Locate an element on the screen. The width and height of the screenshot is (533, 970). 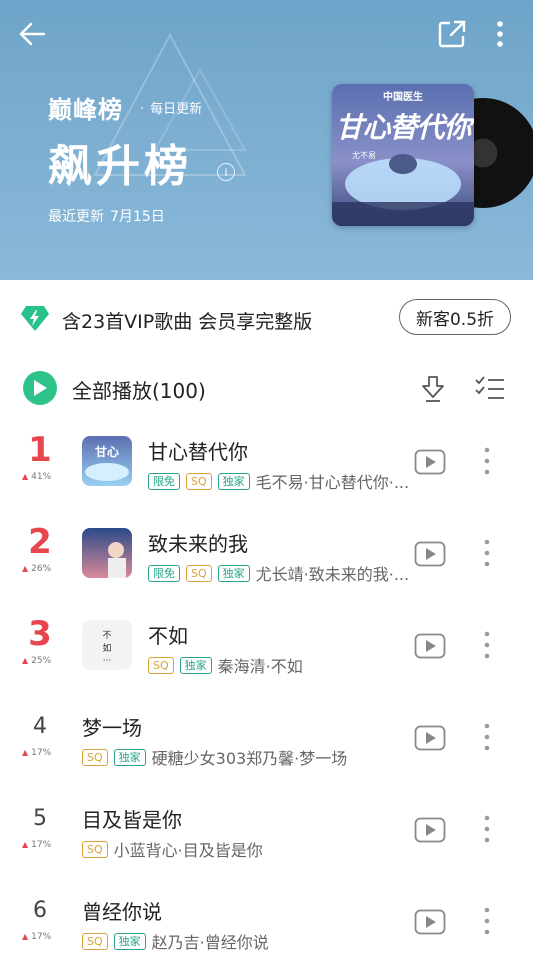
song-title: 曾经你说 is located at coordinates (122, 912).